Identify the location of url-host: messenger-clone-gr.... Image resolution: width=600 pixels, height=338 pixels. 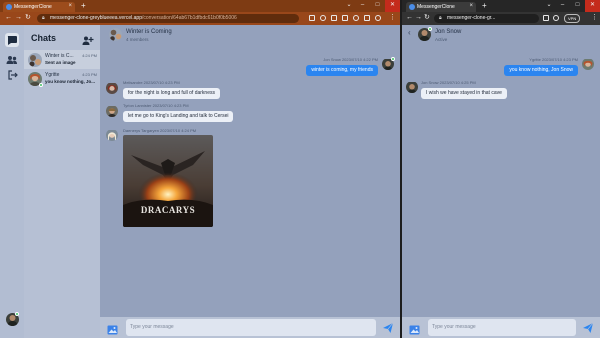
(471, 18).